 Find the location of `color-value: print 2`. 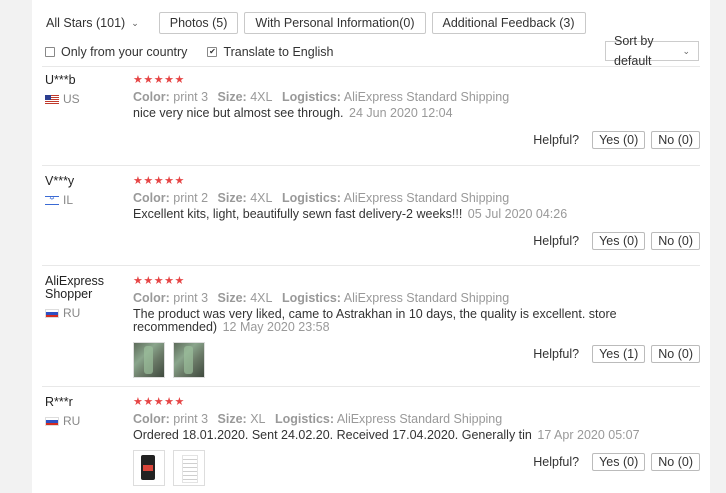

color-value: print 2 is located at coordinates (191, 198).